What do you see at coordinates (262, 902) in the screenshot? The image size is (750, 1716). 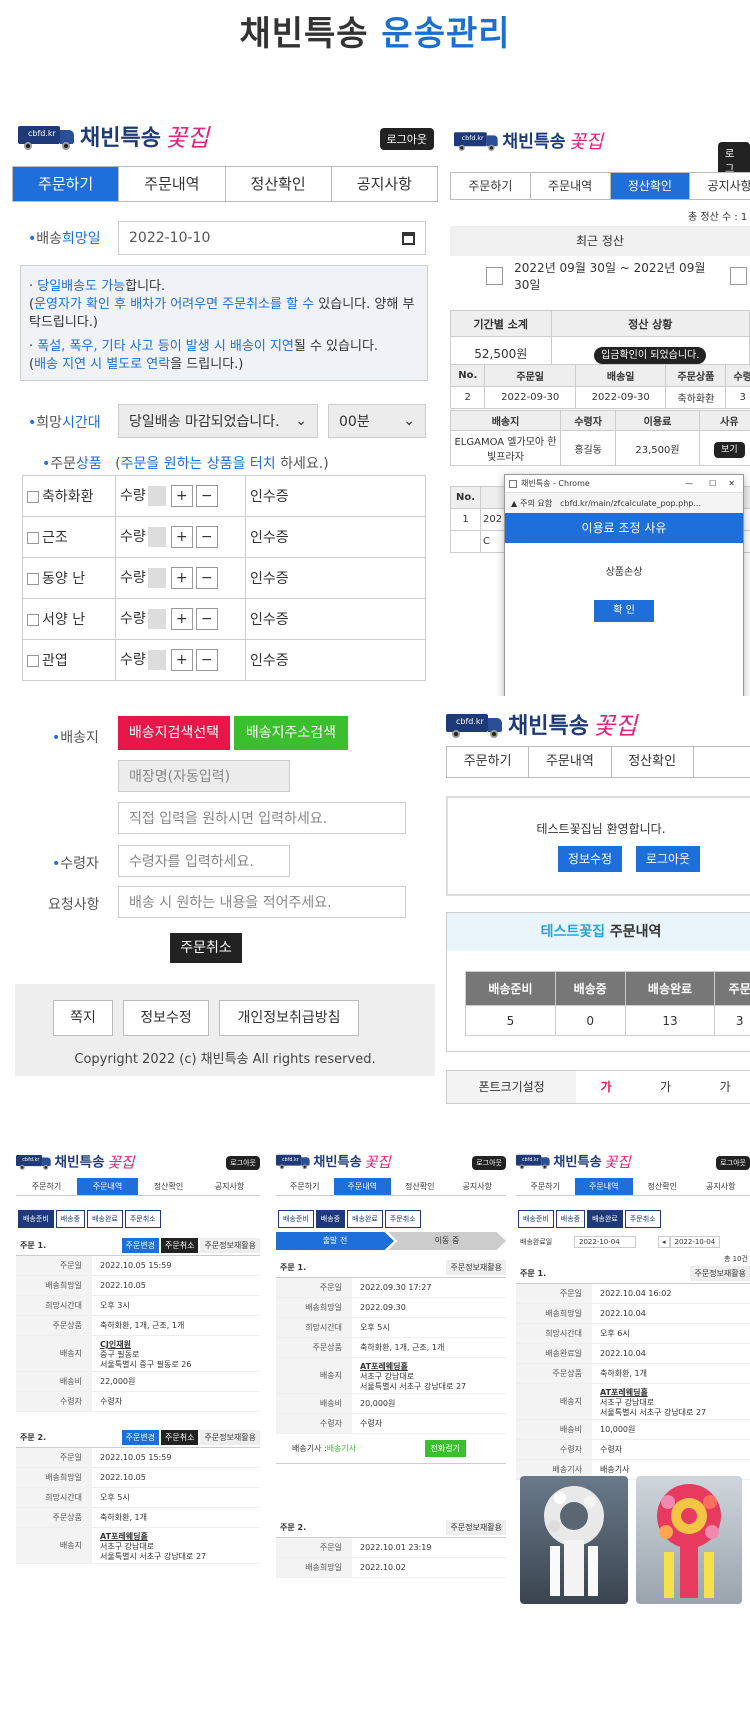 I see `request-input: 배송 시 원하는 내용을 적어주세요.` at bounding box center [262, 902].